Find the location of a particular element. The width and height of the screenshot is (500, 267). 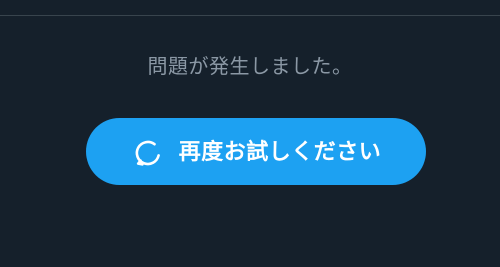

top-divider is located at coordinates (250, 15).